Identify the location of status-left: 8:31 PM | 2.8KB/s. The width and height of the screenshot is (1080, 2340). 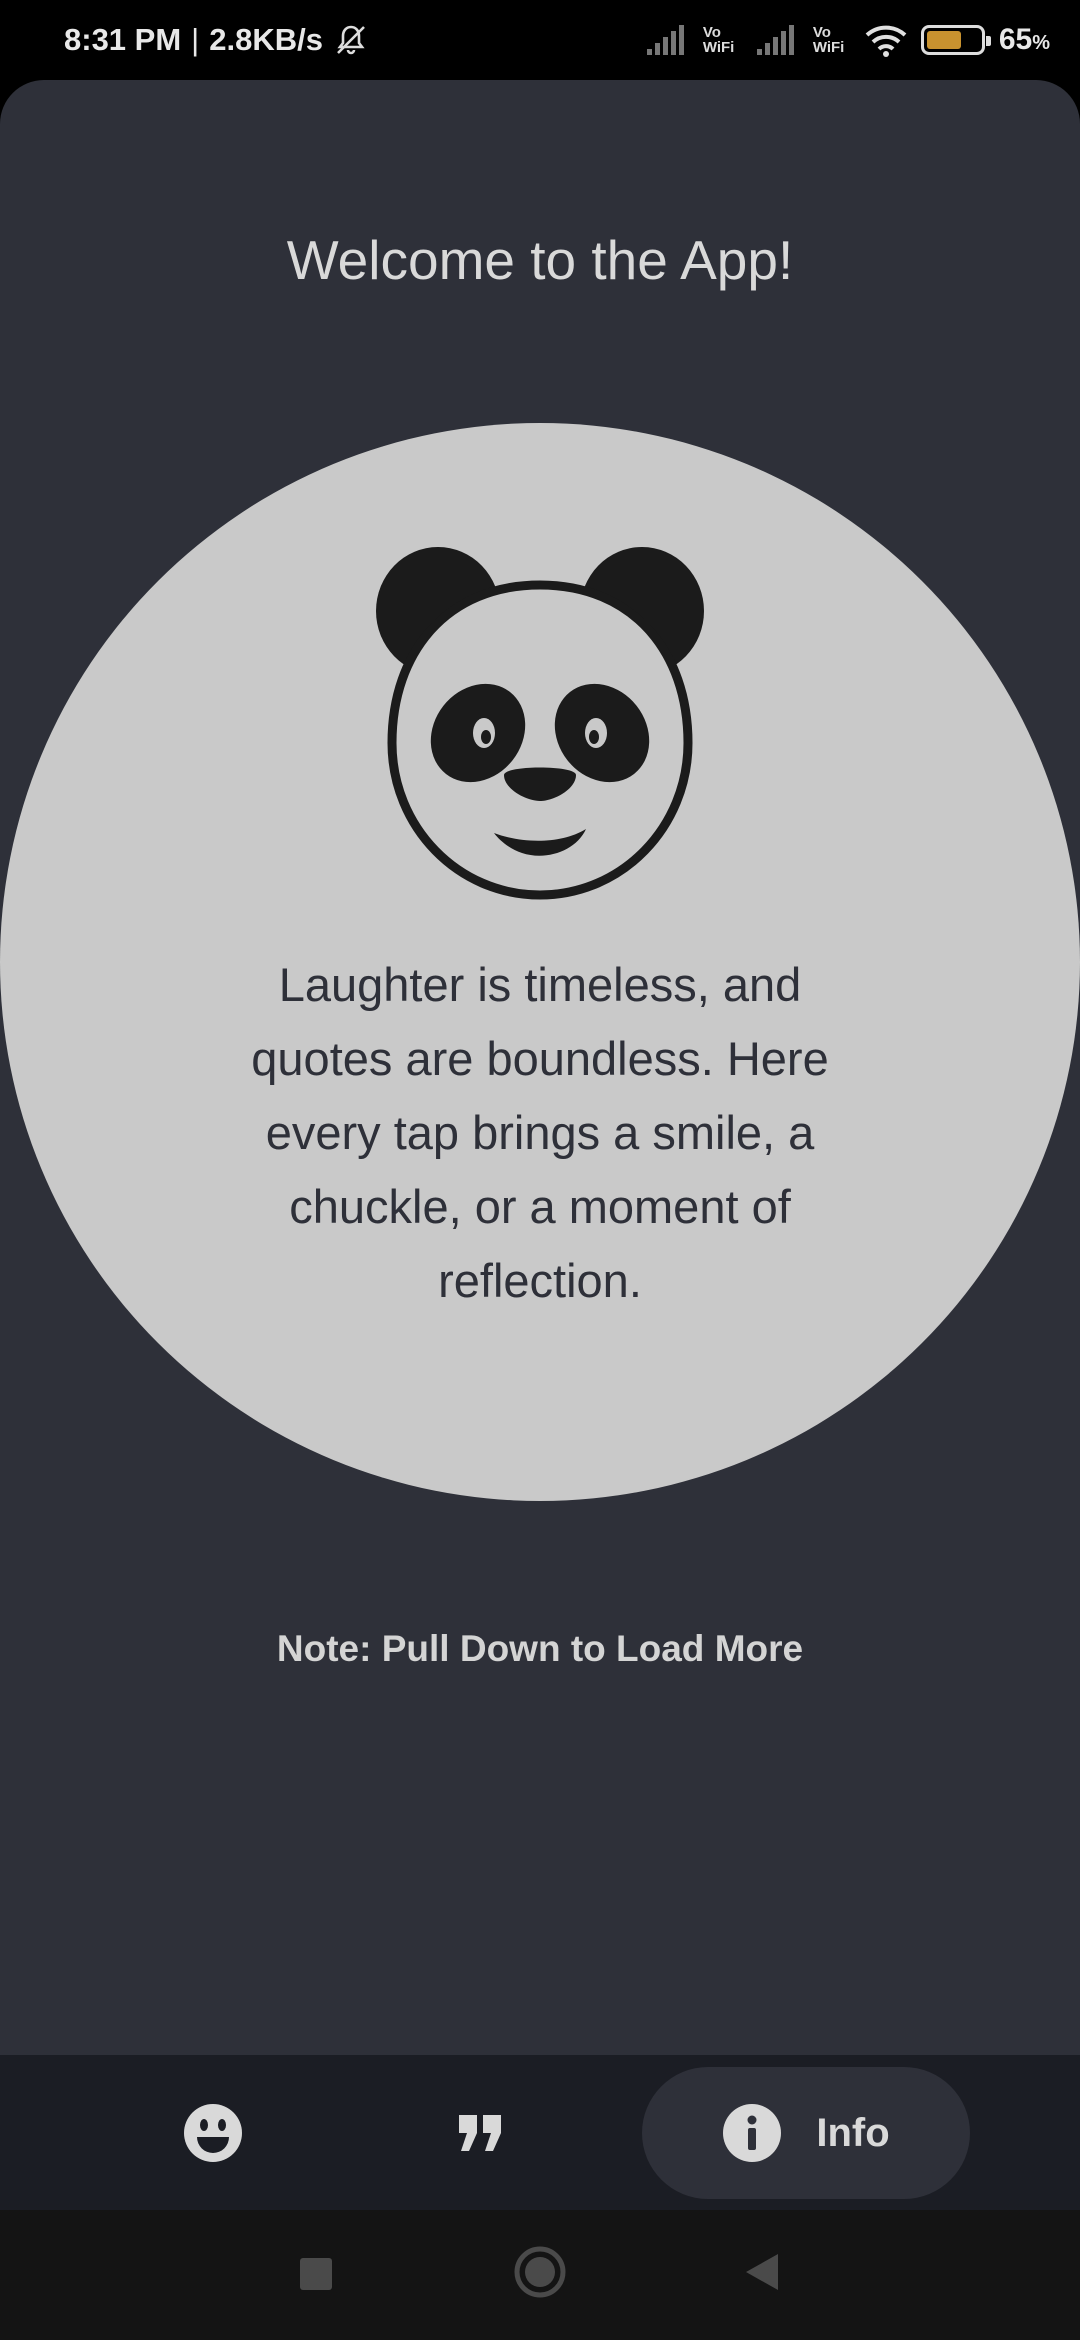
(216, 40).